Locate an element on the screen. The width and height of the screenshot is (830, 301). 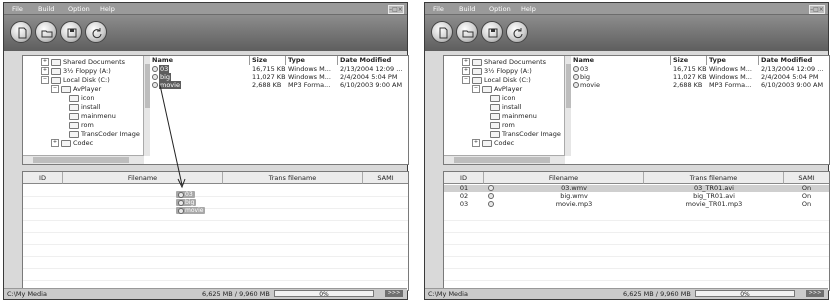
tree-item-install: install is located at coordinates (505, 107).